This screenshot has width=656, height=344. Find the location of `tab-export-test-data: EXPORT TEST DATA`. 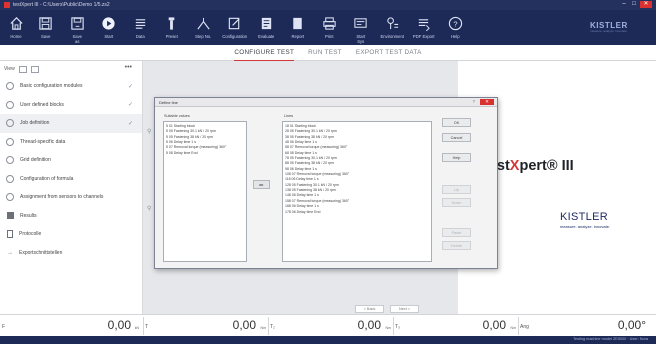

tab-export-test-data: EXPORT TEST DATA is located at coordinates (389, 52).